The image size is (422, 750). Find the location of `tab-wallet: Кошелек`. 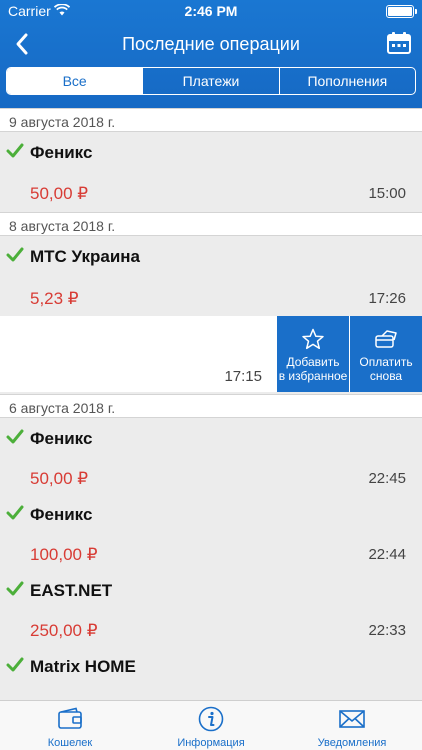

tab-wallet: Кошелек is located at coordinates (70, 725).